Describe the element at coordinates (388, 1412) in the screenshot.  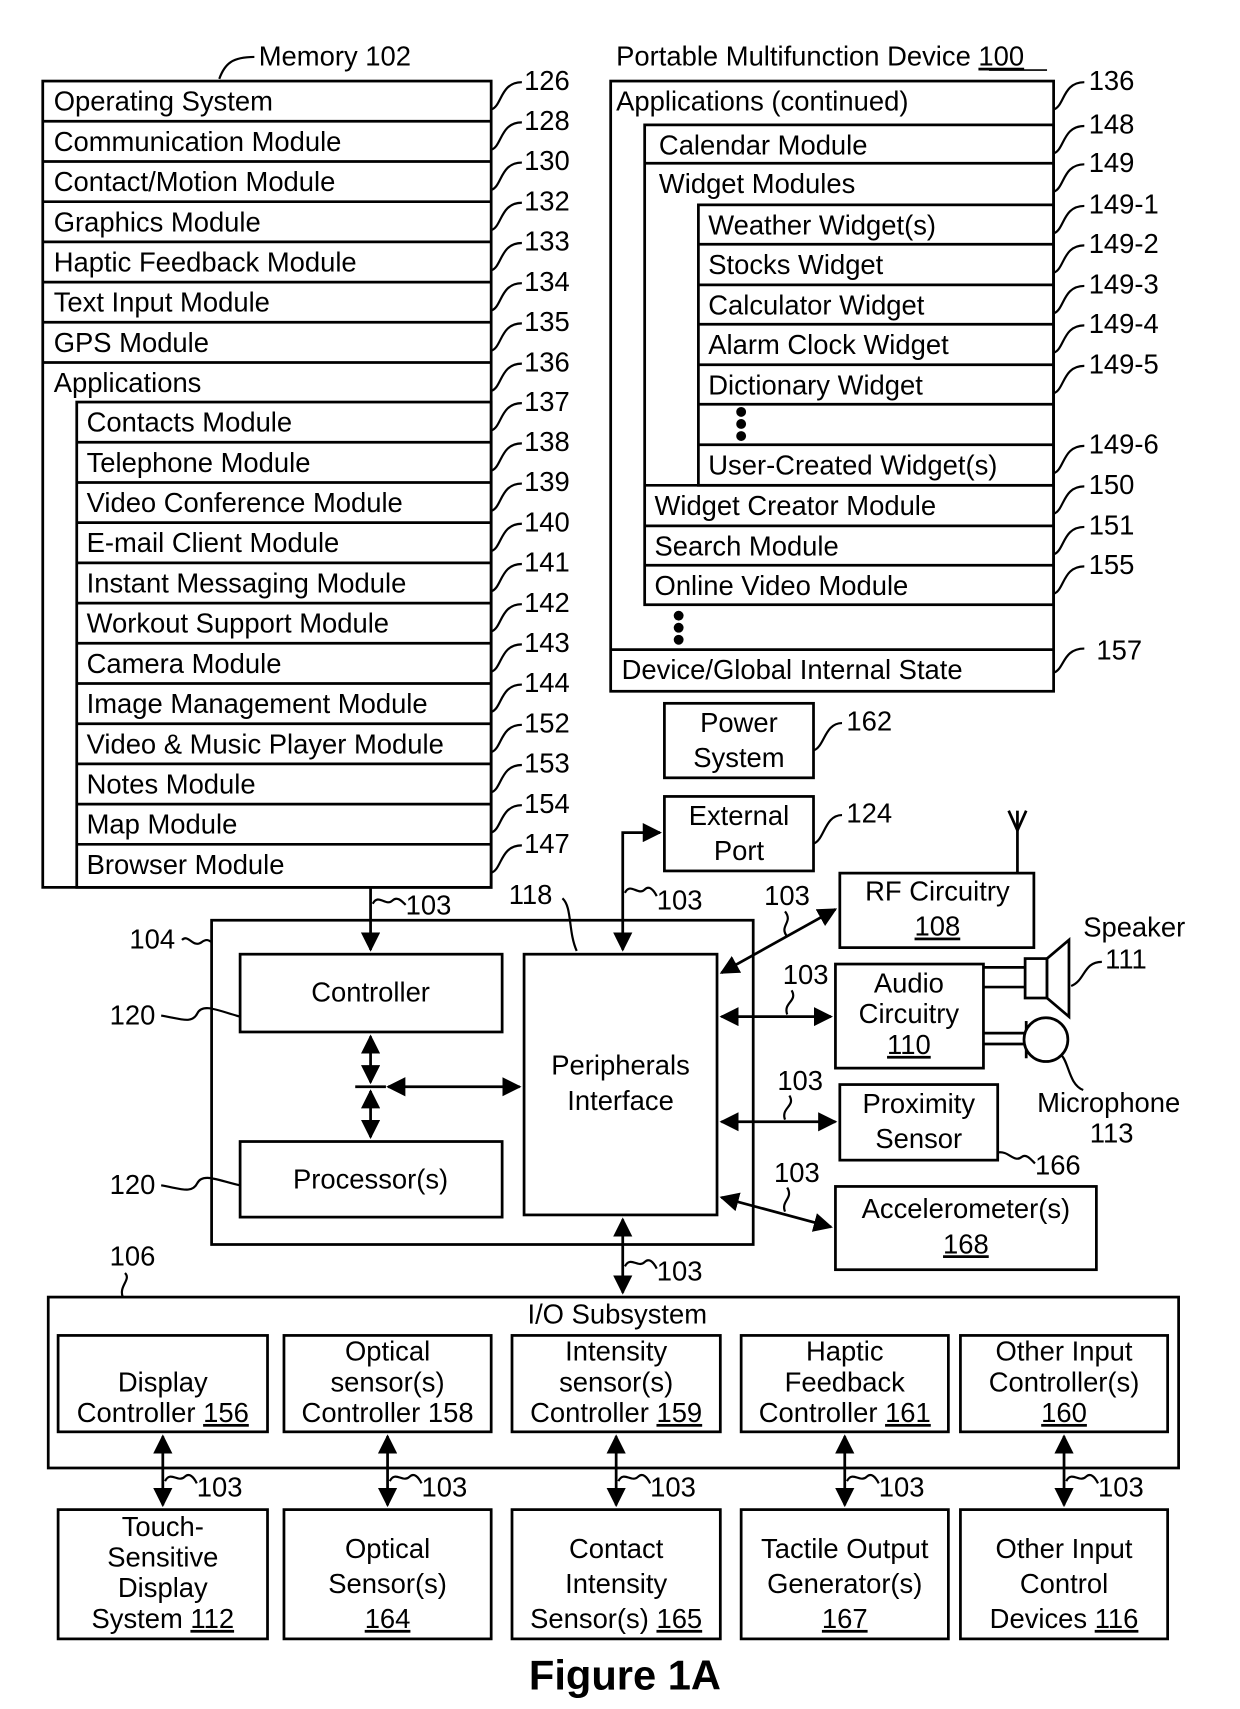
I see `io-controller-line: Controller 158` at that location.